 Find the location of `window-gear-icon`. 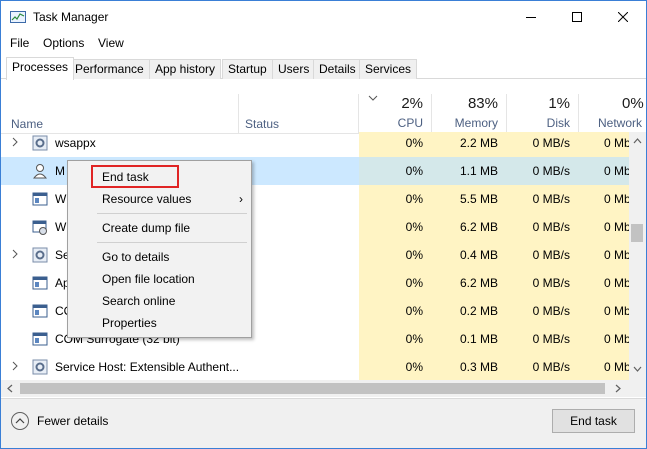

window-gear-icon is located at coordinates (39, 227).